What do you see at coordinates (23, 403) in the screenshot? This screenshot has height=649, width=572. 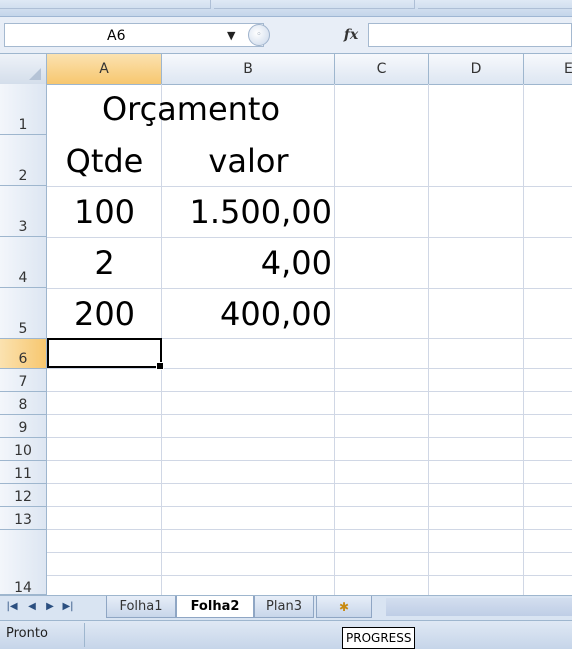 I see `row-header-8: 8` at bounding box center [23, 403].